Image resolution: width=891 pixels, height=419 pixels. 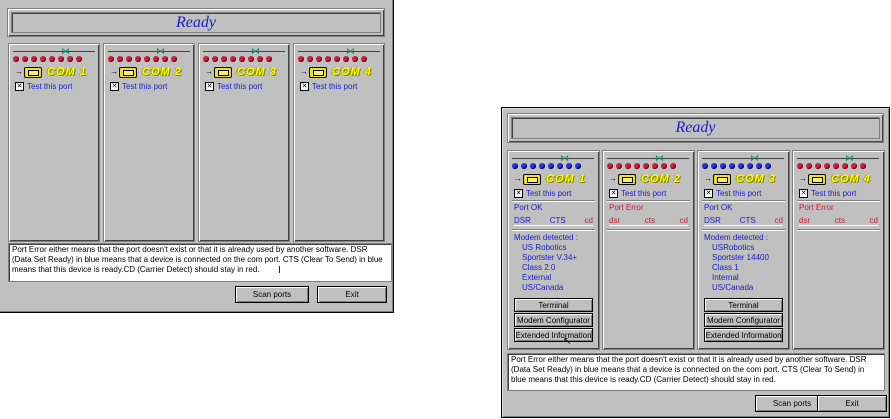 What do you see at coordinates (851, 179) in the screenshot?
I see `com-port-label: COM 4` at bounding box center [851, 179].